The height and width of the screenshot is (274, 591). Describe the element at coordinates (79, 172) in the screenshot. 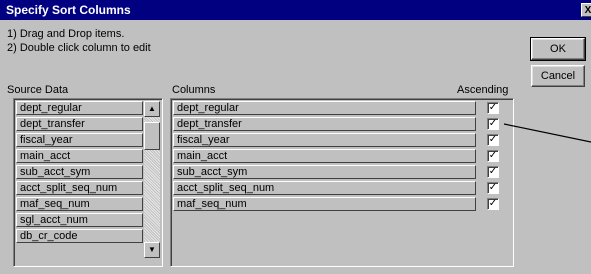

I see `source-item-sub-acct-sym: sub_acct_sym` at that location.